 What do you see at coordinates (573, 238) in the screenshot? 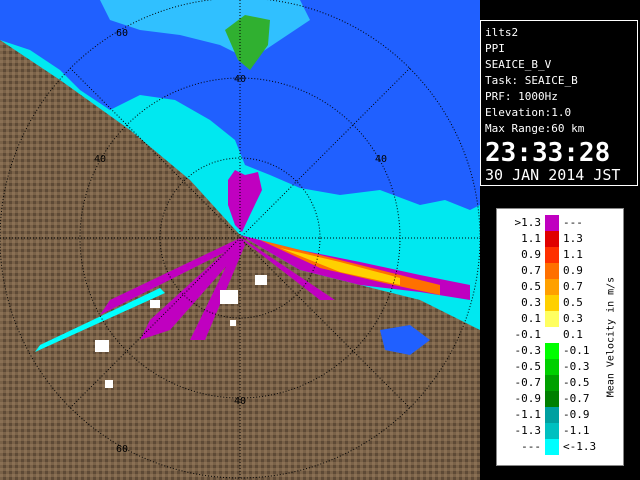
I see `legend-upper-value: 1.3` at bounding box center [573, 238].